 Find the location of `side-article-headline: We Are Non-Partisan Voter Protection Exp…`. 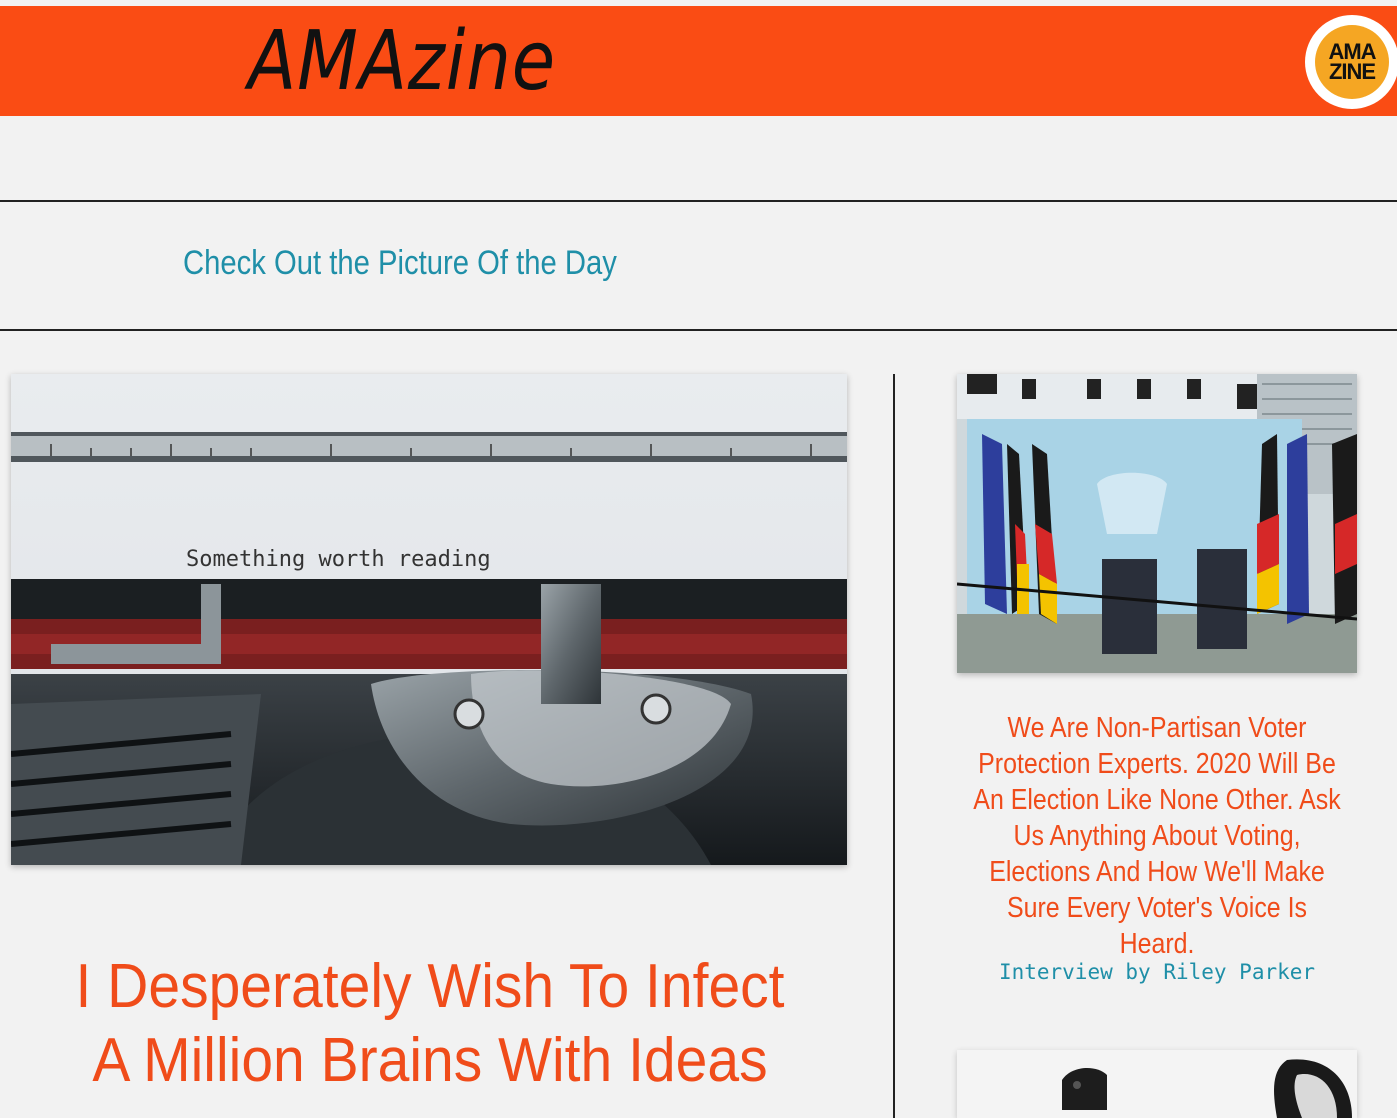

side-article-headline: We Are Non-Partisan Voter Protection Exp… is located at coordinates (1157, 836).